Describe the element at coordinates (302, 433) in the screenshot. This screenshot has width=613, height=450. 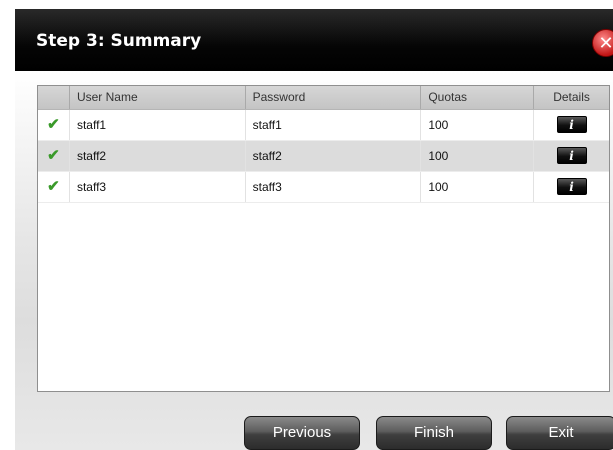
I see `previous-button: Previous` at that location.